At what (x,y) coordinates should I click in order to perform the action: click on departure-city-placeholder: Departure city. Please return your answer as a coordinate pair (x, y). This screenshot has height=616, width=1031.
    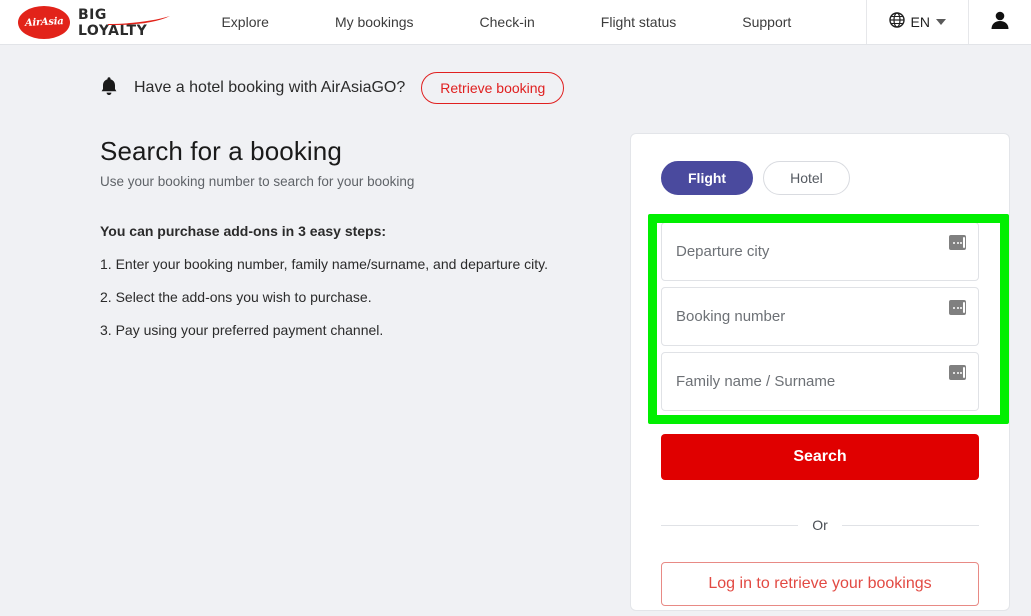
    Looking at the image, I should click on (723, 251).